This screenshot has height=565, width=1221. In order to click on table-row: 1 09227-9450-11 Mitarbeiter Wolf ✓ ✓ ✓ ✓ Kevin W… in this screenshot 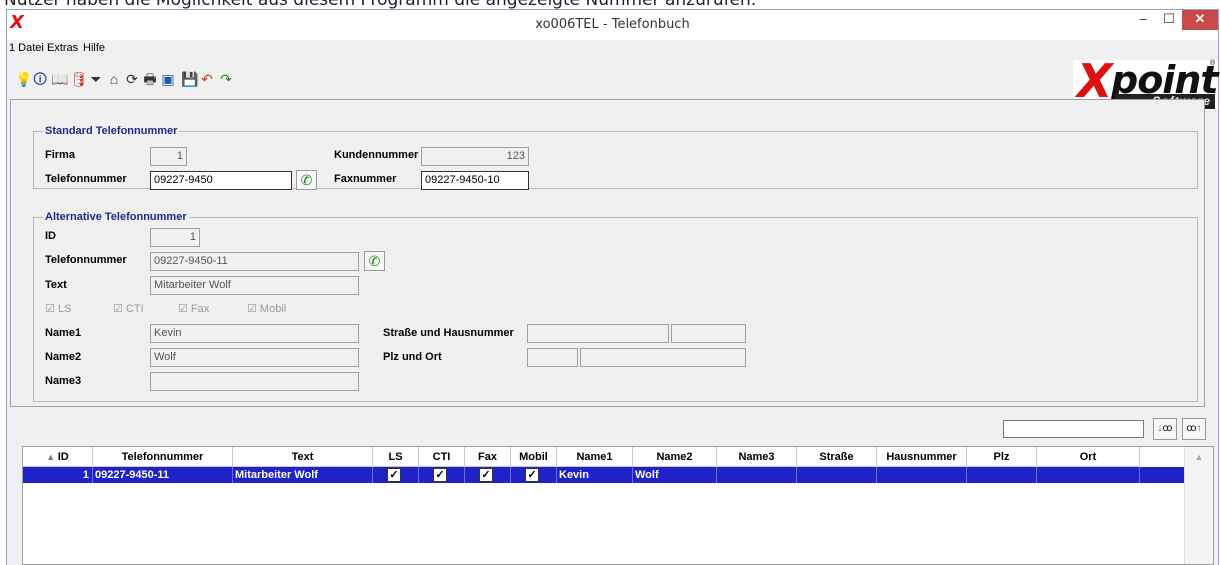, I will do `click(603, 475)`.